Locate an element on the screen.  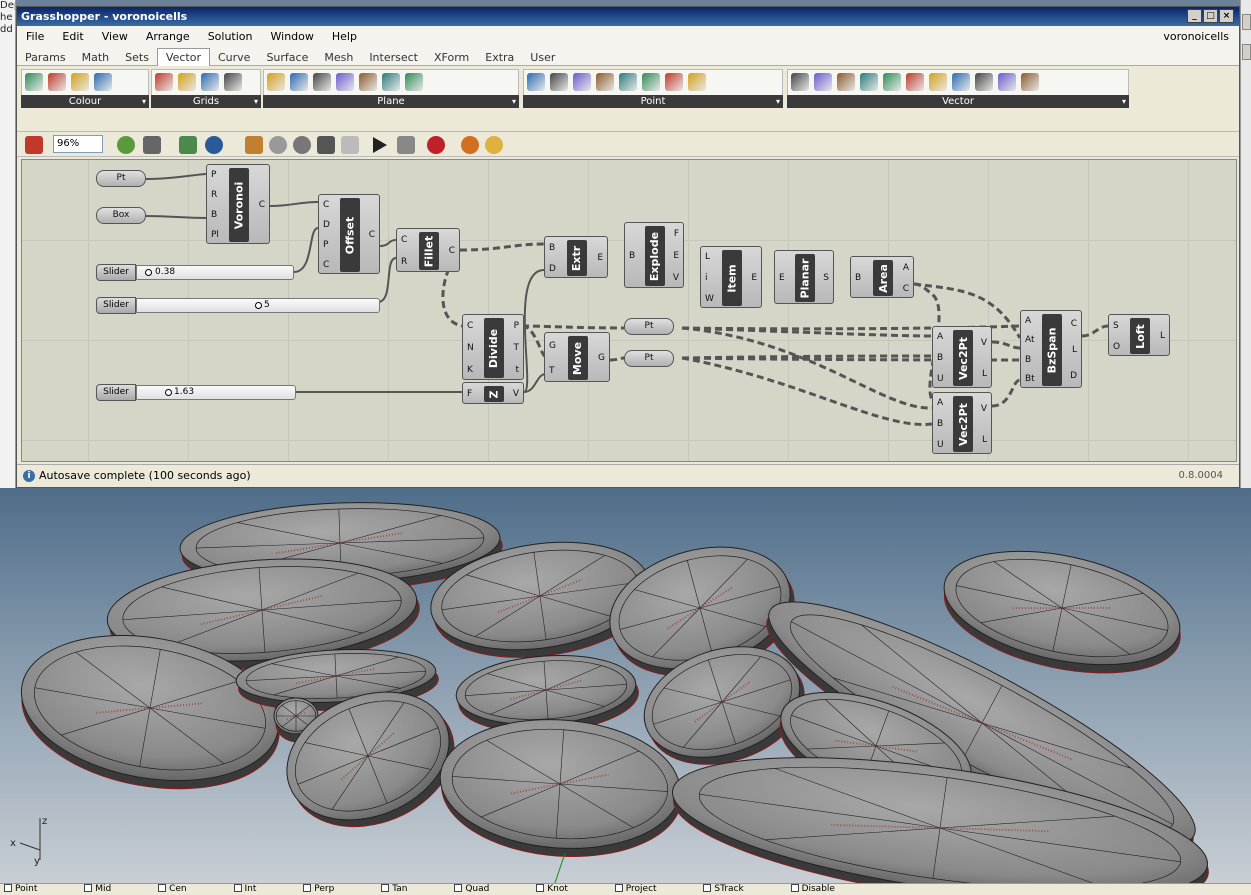
colour-sphere-icon is located at coordinates (57, 82).